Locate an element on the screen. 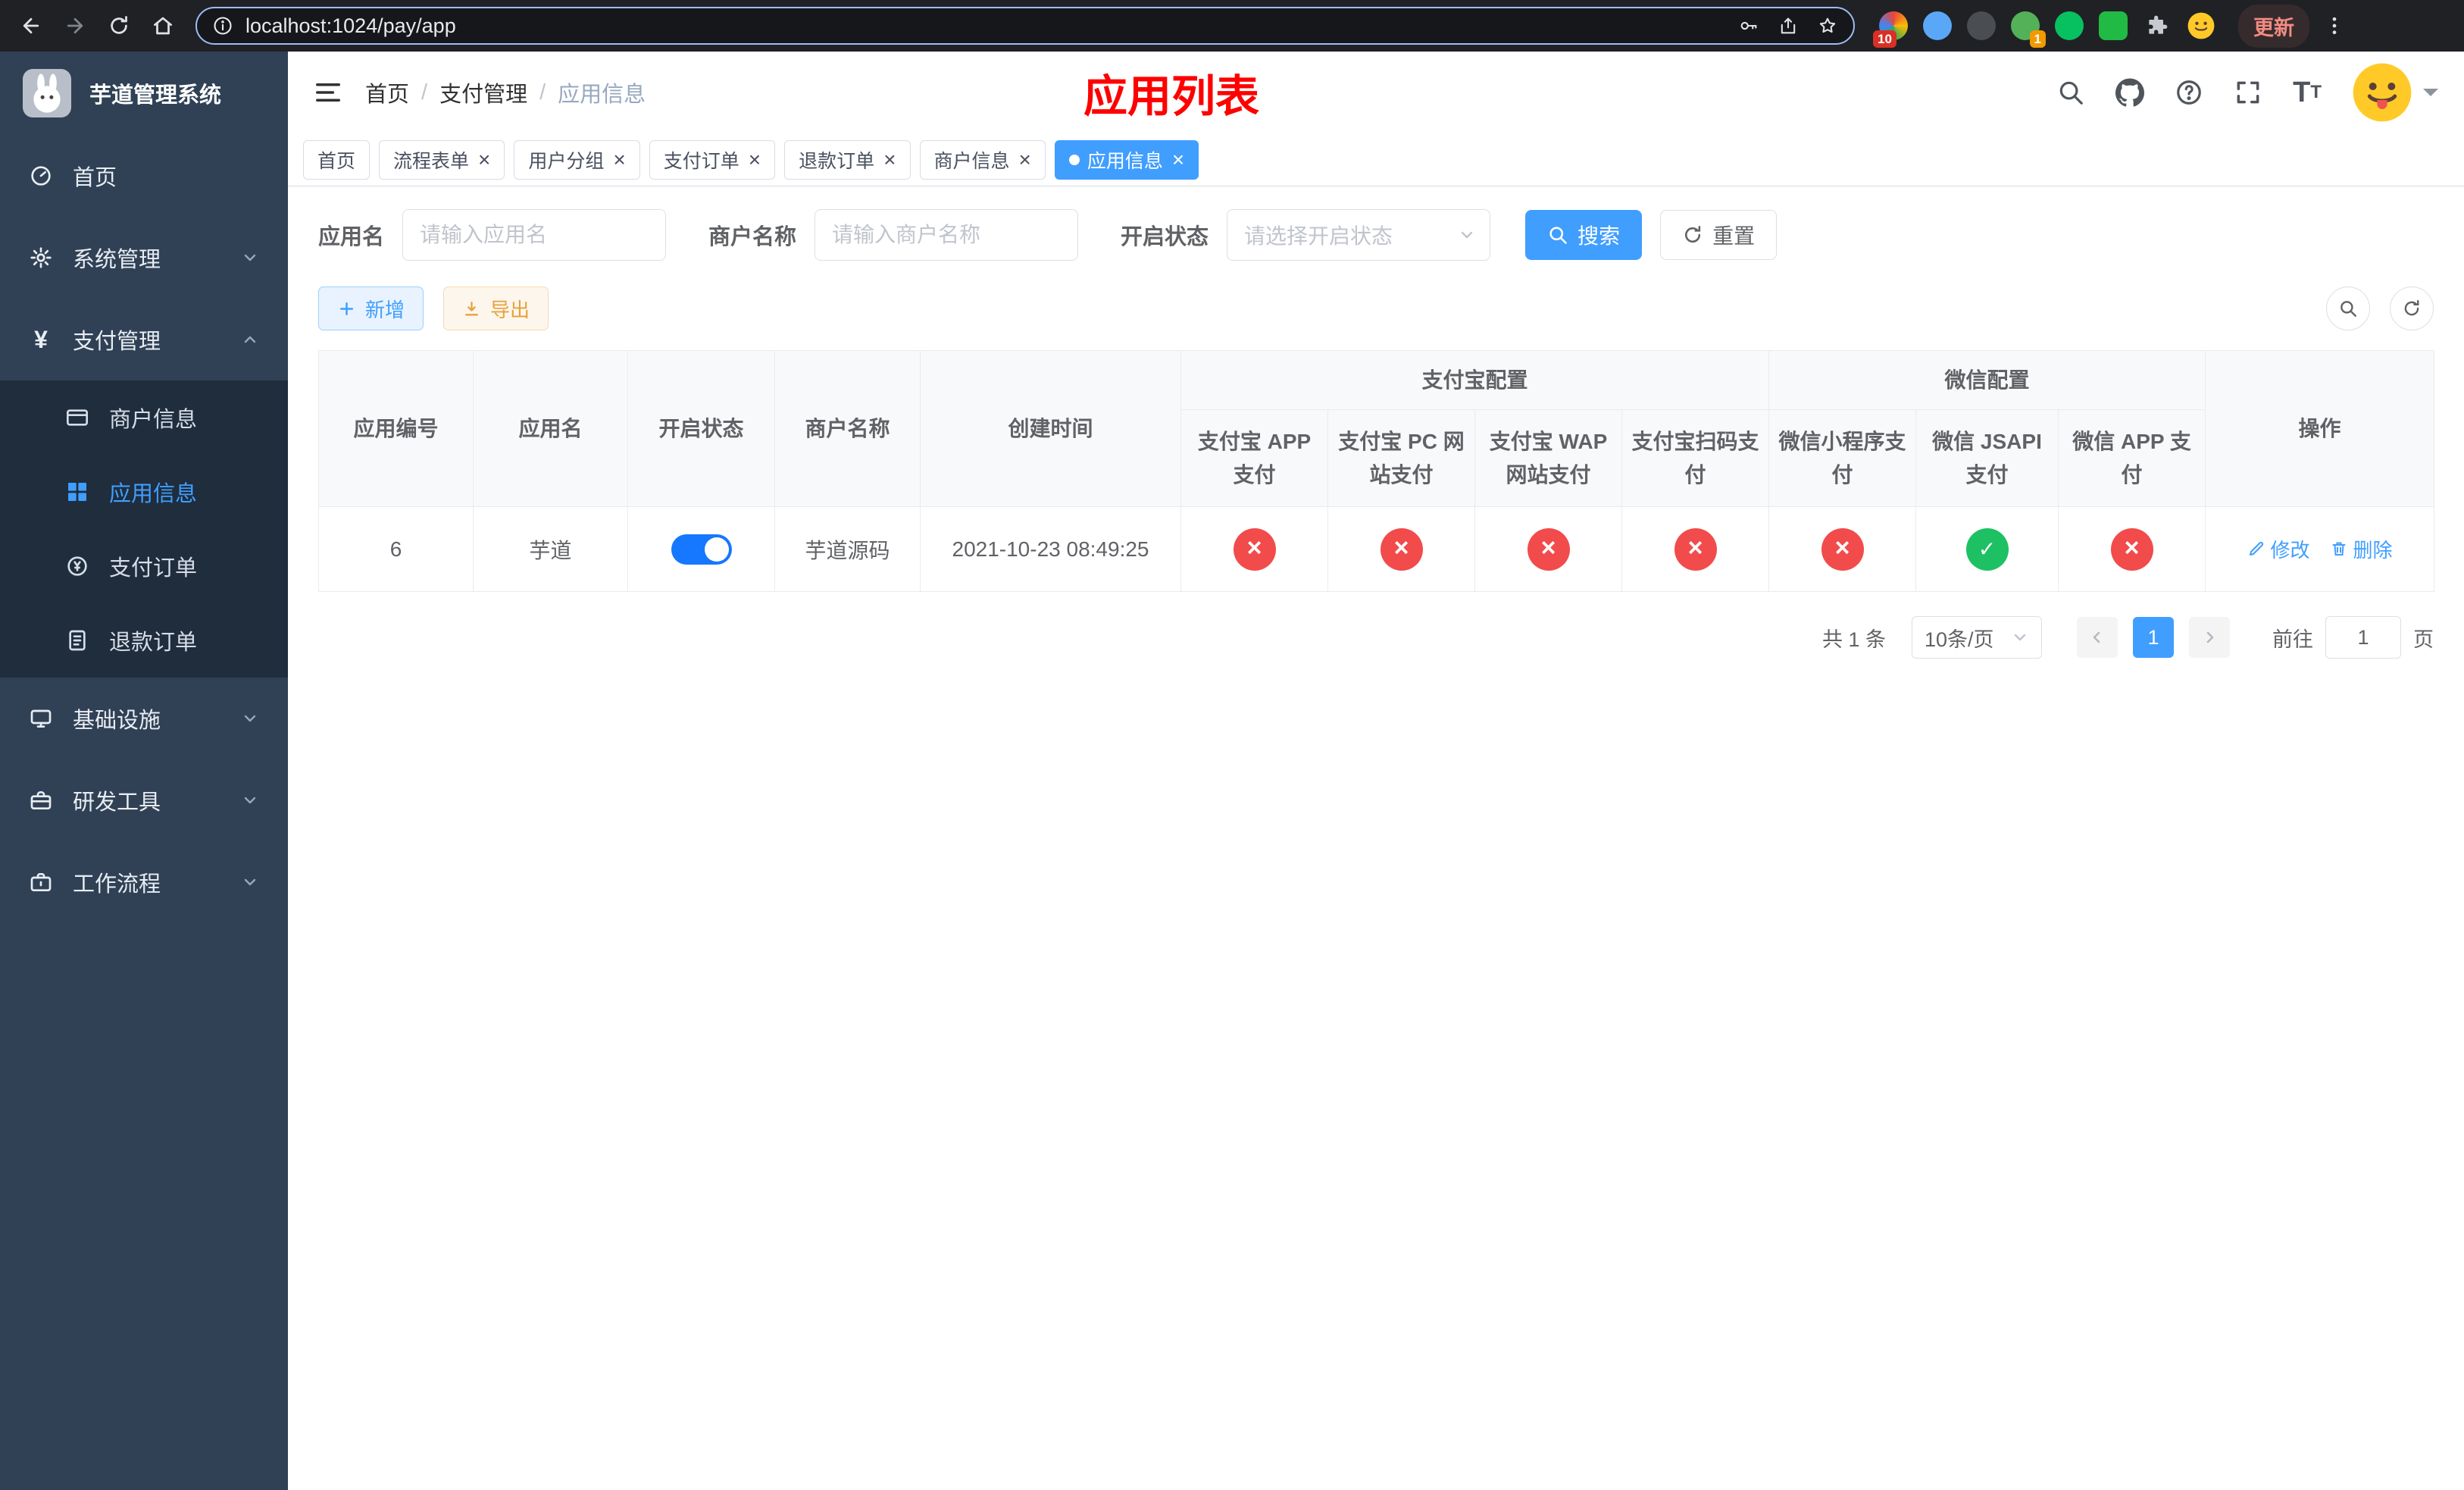  sidebar-item-refund-orders: 退款订单 is located at coordinates (144, 640).